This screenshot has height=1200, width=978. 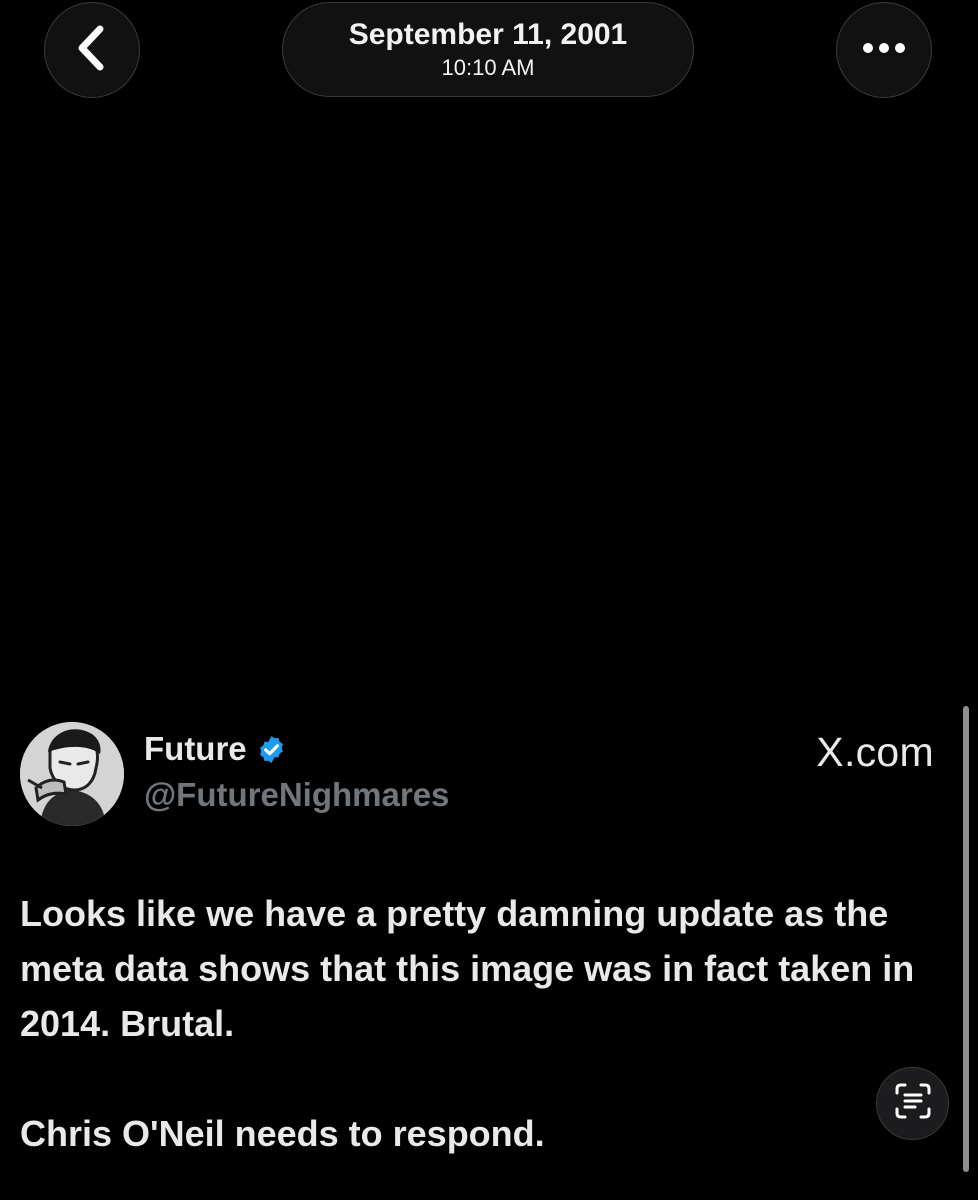 I want to click on source-label: X.com, so click(x=875, y=752).